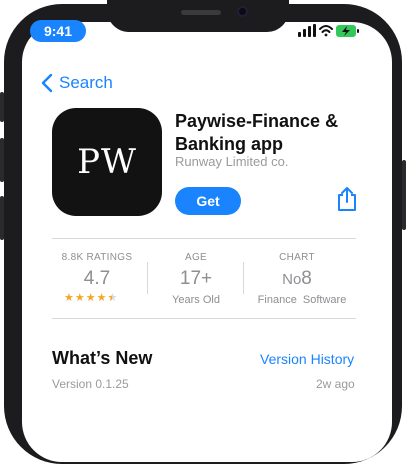 Image resolution: width=406 pixels, height=464 pixels. Describe the element at coordinates (112, 298) in the screenshot. I see `star-half-icon: ★ ★` at that location.